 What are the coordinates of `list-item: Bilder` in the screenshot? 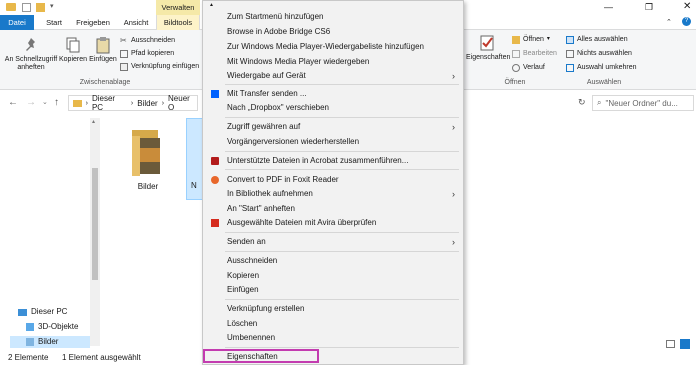 It's located at (148, 161).